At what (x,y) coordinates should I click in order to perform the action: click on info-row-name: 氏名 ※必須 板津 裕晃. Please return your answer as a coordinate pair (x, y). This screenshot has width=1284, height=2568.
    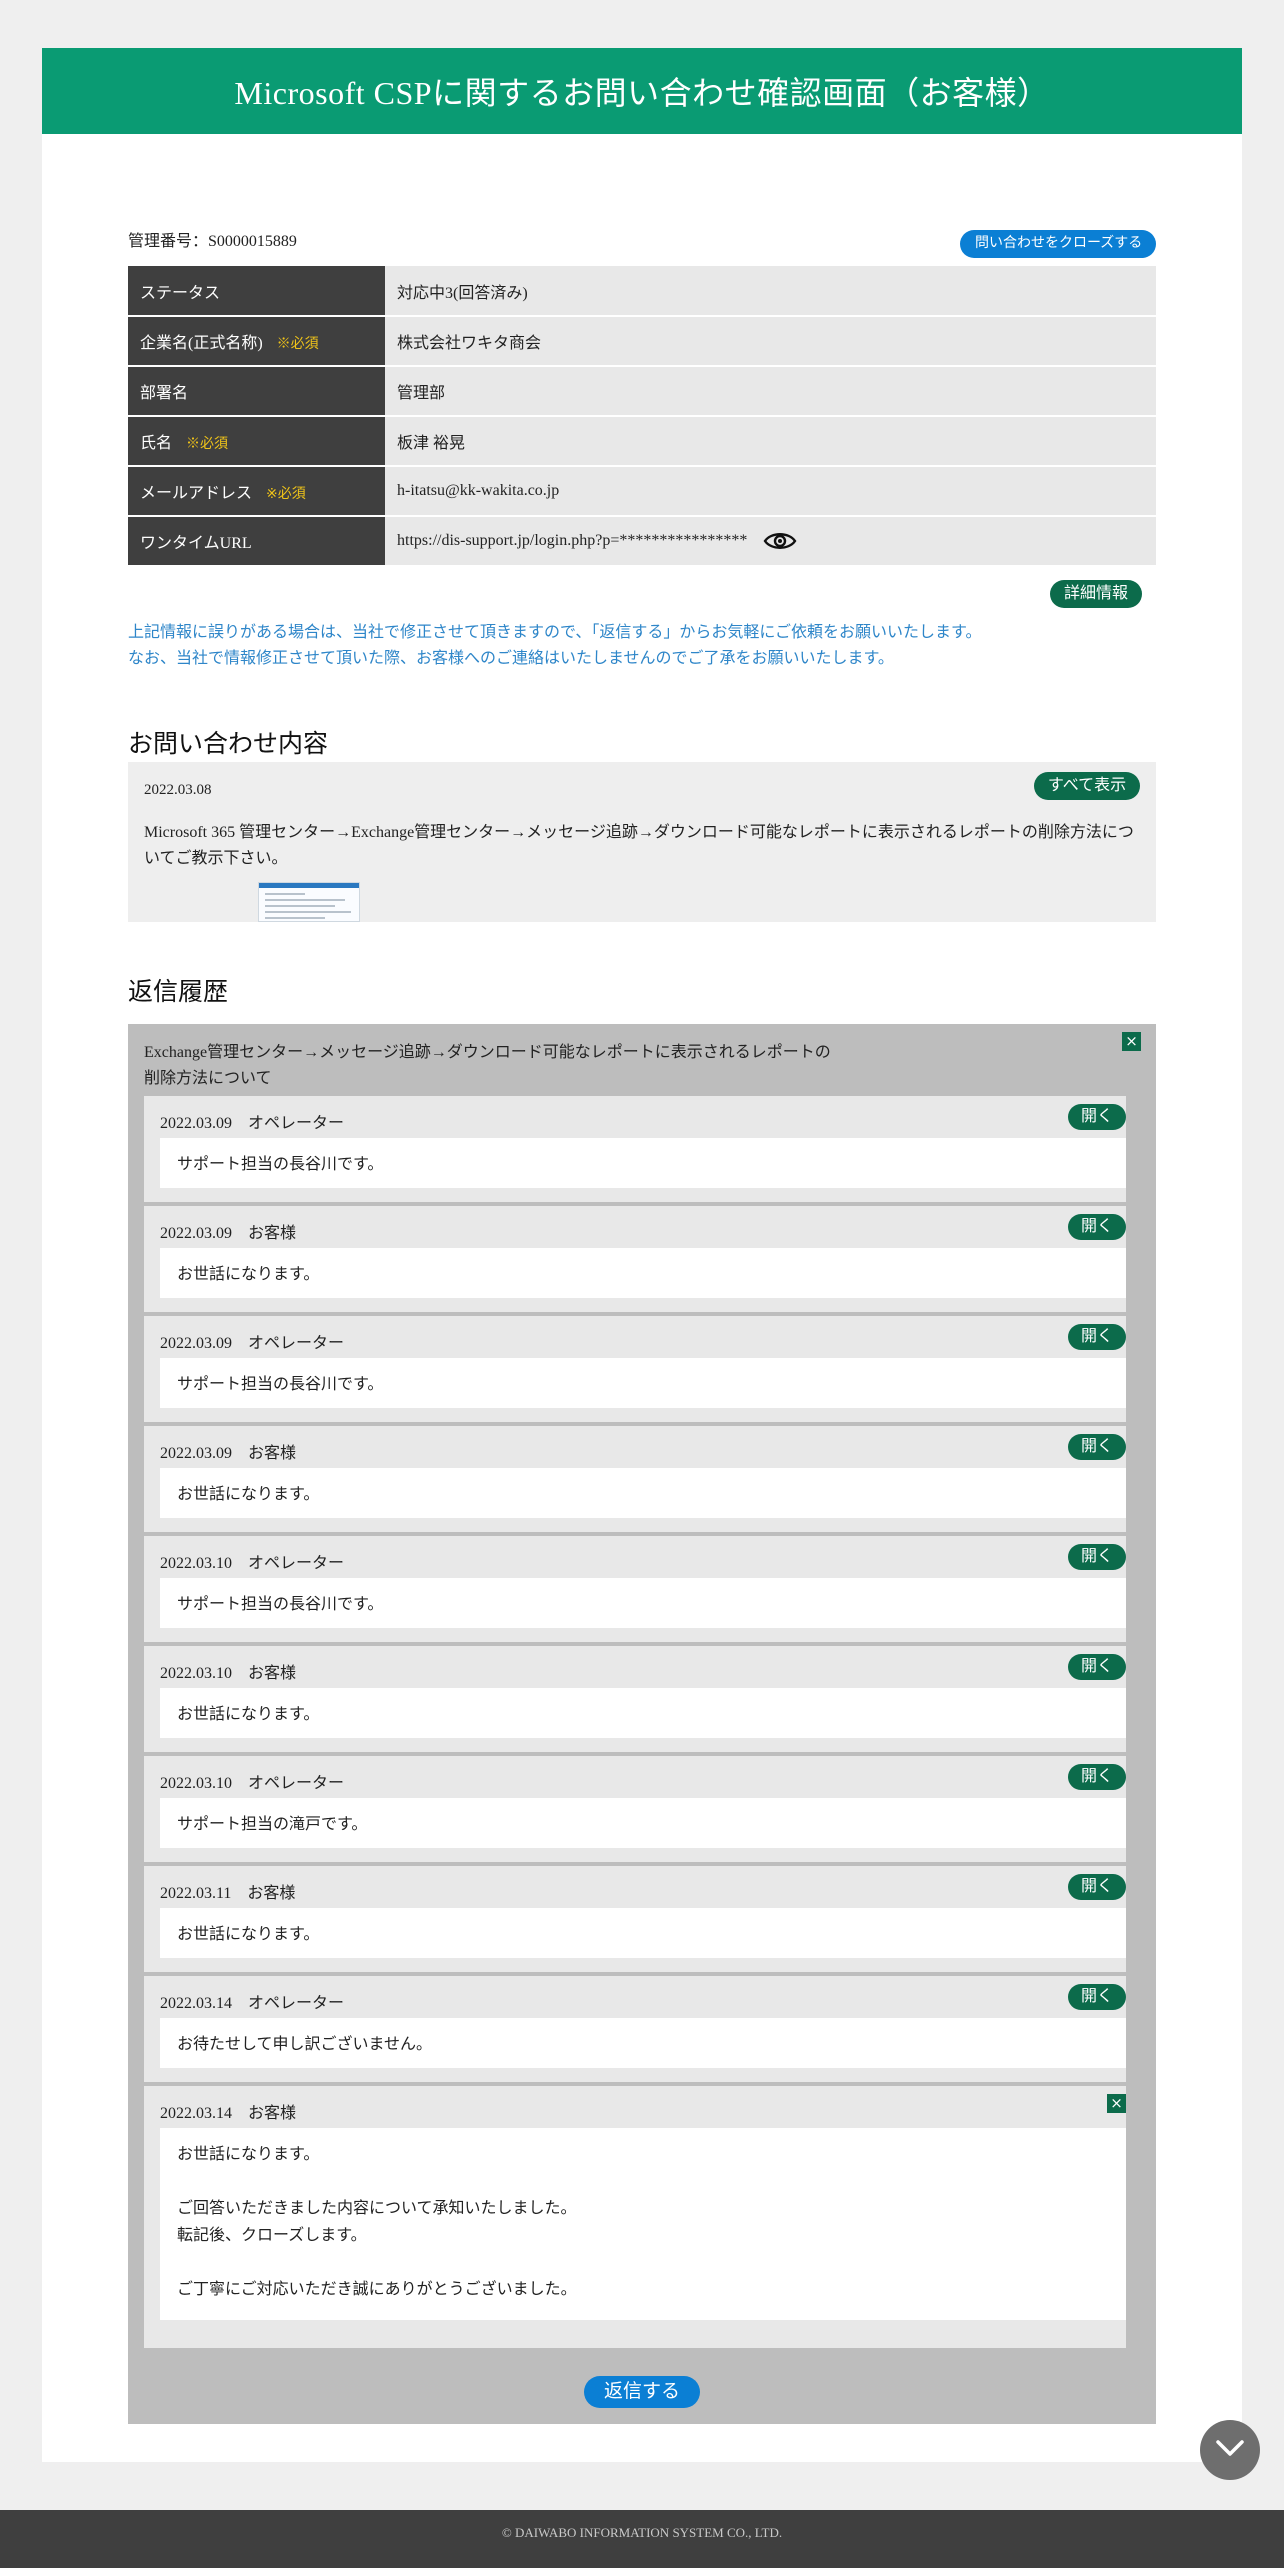
    Looking at the image, I should click on (642, 441).